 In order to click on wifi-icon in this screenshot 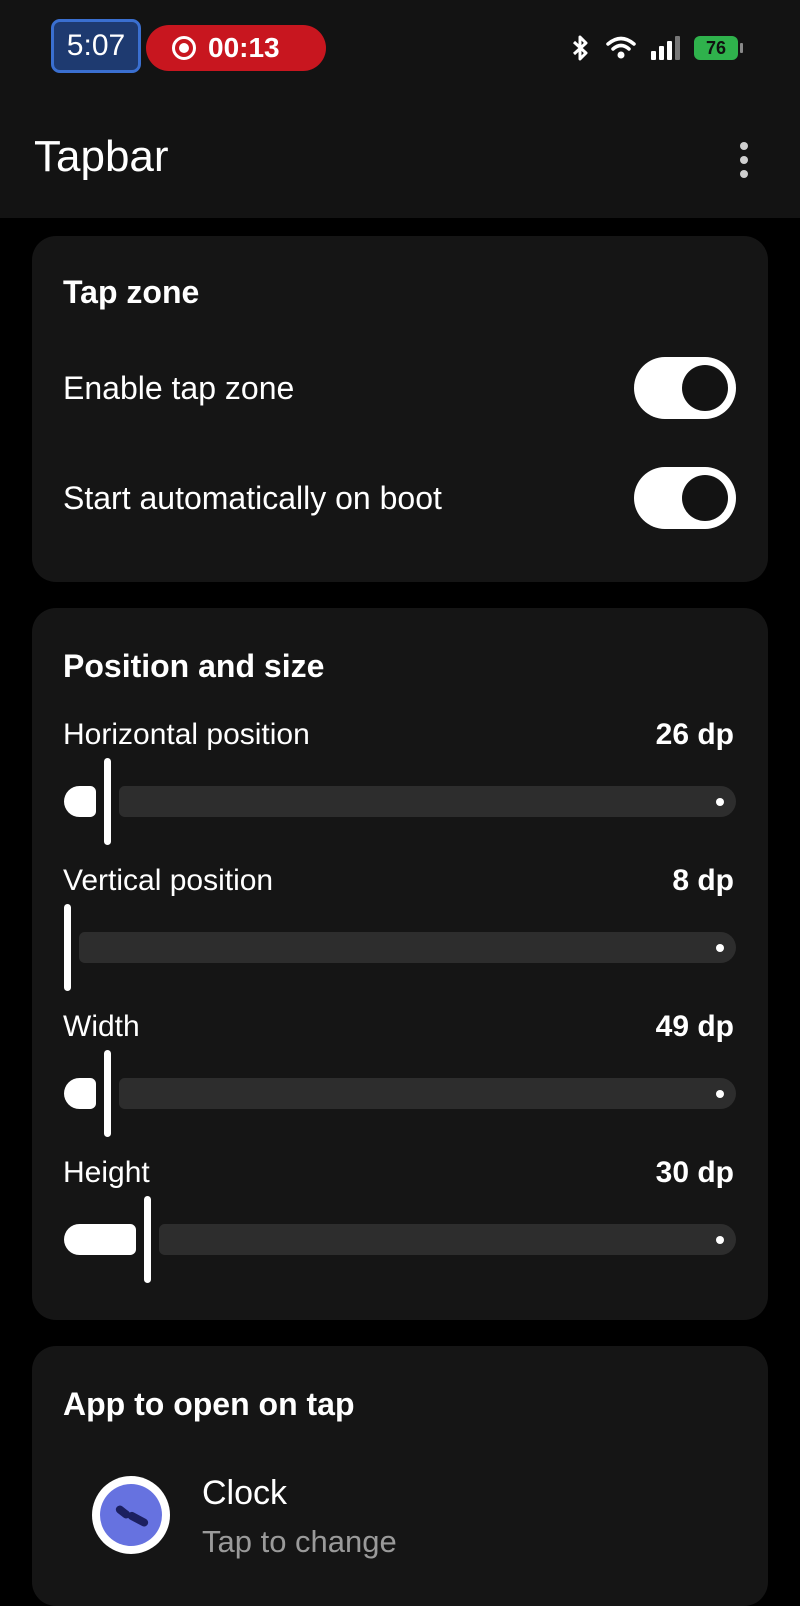, I will do `click(621, 47)`.